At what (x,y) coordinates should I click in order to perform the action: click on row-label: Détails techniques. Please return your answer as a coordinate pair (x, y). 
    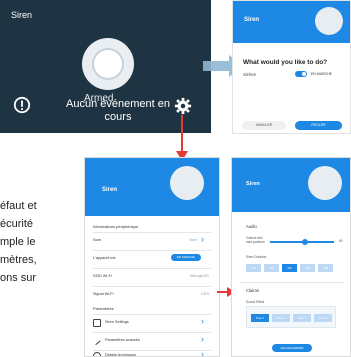
    Looking at the image, I should click on (121, 355).